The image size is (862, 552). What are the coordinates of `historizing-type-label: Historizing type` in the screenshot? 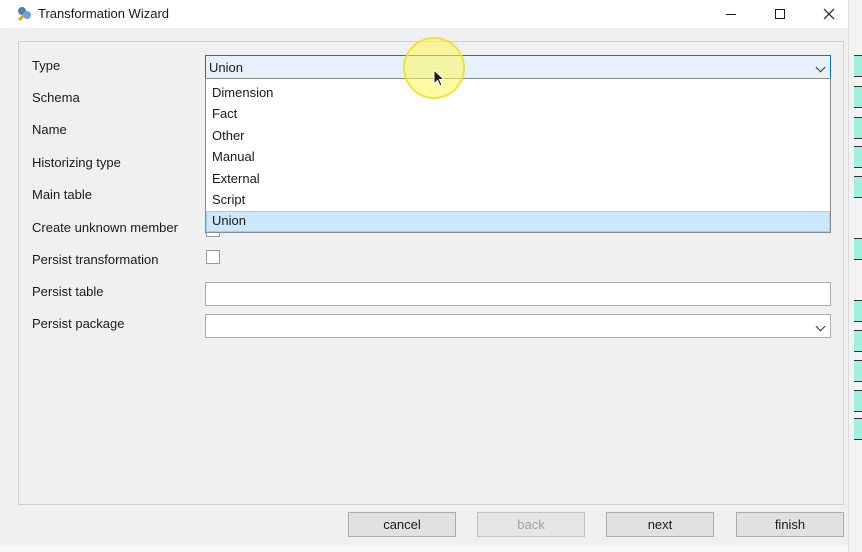 It's located at (76, 162).